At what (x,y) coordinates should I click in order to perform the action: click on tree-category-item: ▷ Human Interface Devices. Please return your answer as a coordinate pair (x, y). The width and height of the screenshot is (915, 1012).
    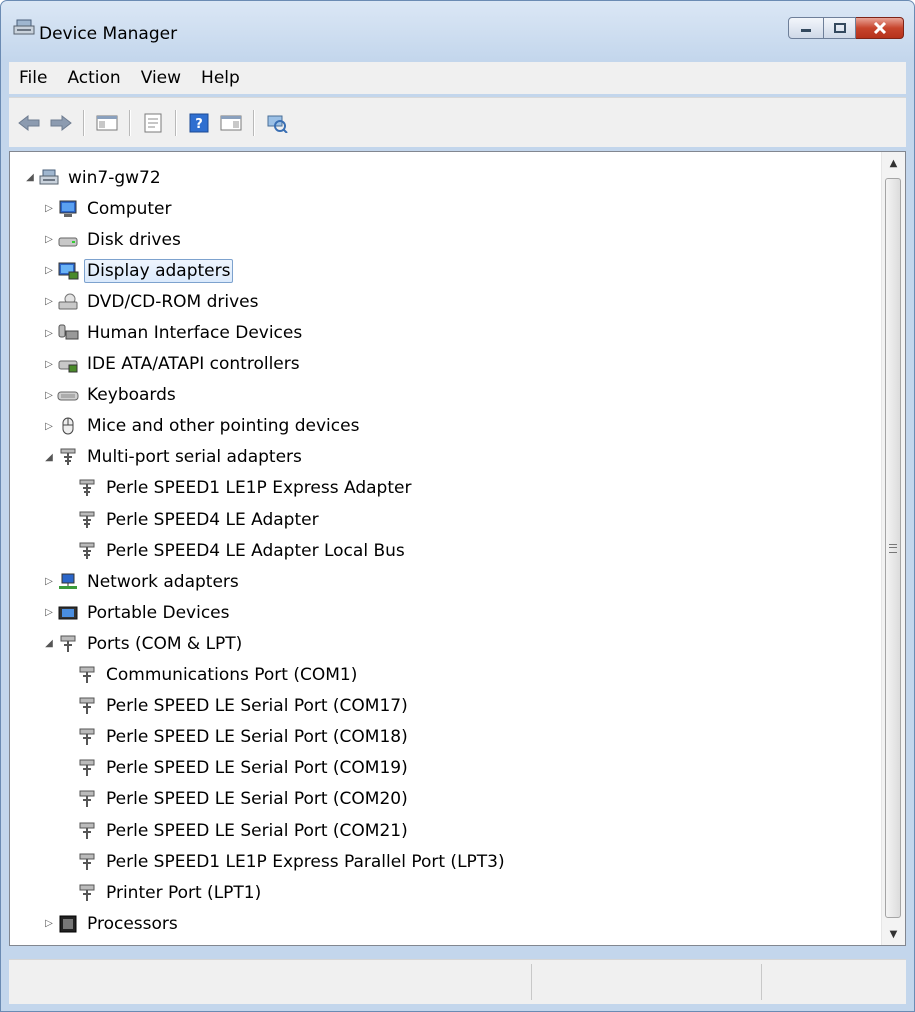
    Looking at the image, I should click on (446, 332).